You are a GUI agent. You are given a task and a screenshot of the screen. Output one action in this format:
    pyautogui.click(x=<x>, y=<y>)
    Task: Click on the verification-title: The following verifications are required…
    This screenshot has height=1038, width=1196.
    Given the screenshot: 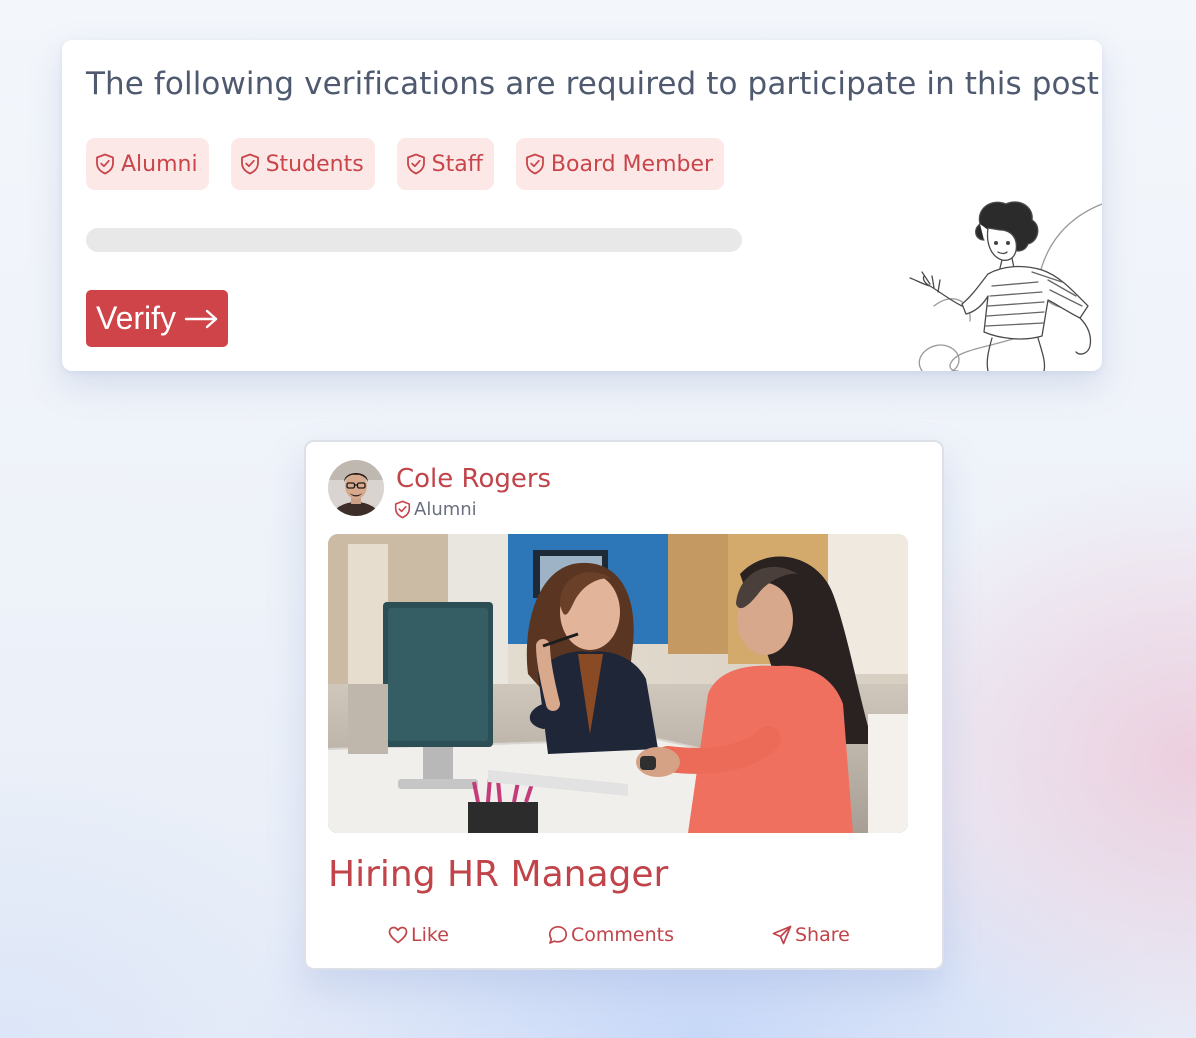 What is the action you would take?
    pyautogui.click(x=593, y=84)
    